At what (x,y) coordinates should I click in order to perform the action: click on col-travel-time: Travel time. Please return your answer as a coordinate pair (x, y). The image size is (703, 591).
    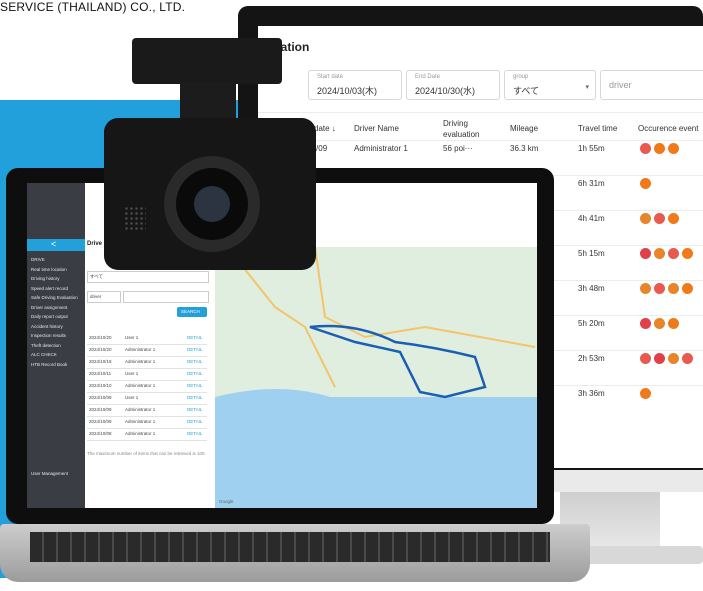
    Looking at the image, I should click on (598, 128).